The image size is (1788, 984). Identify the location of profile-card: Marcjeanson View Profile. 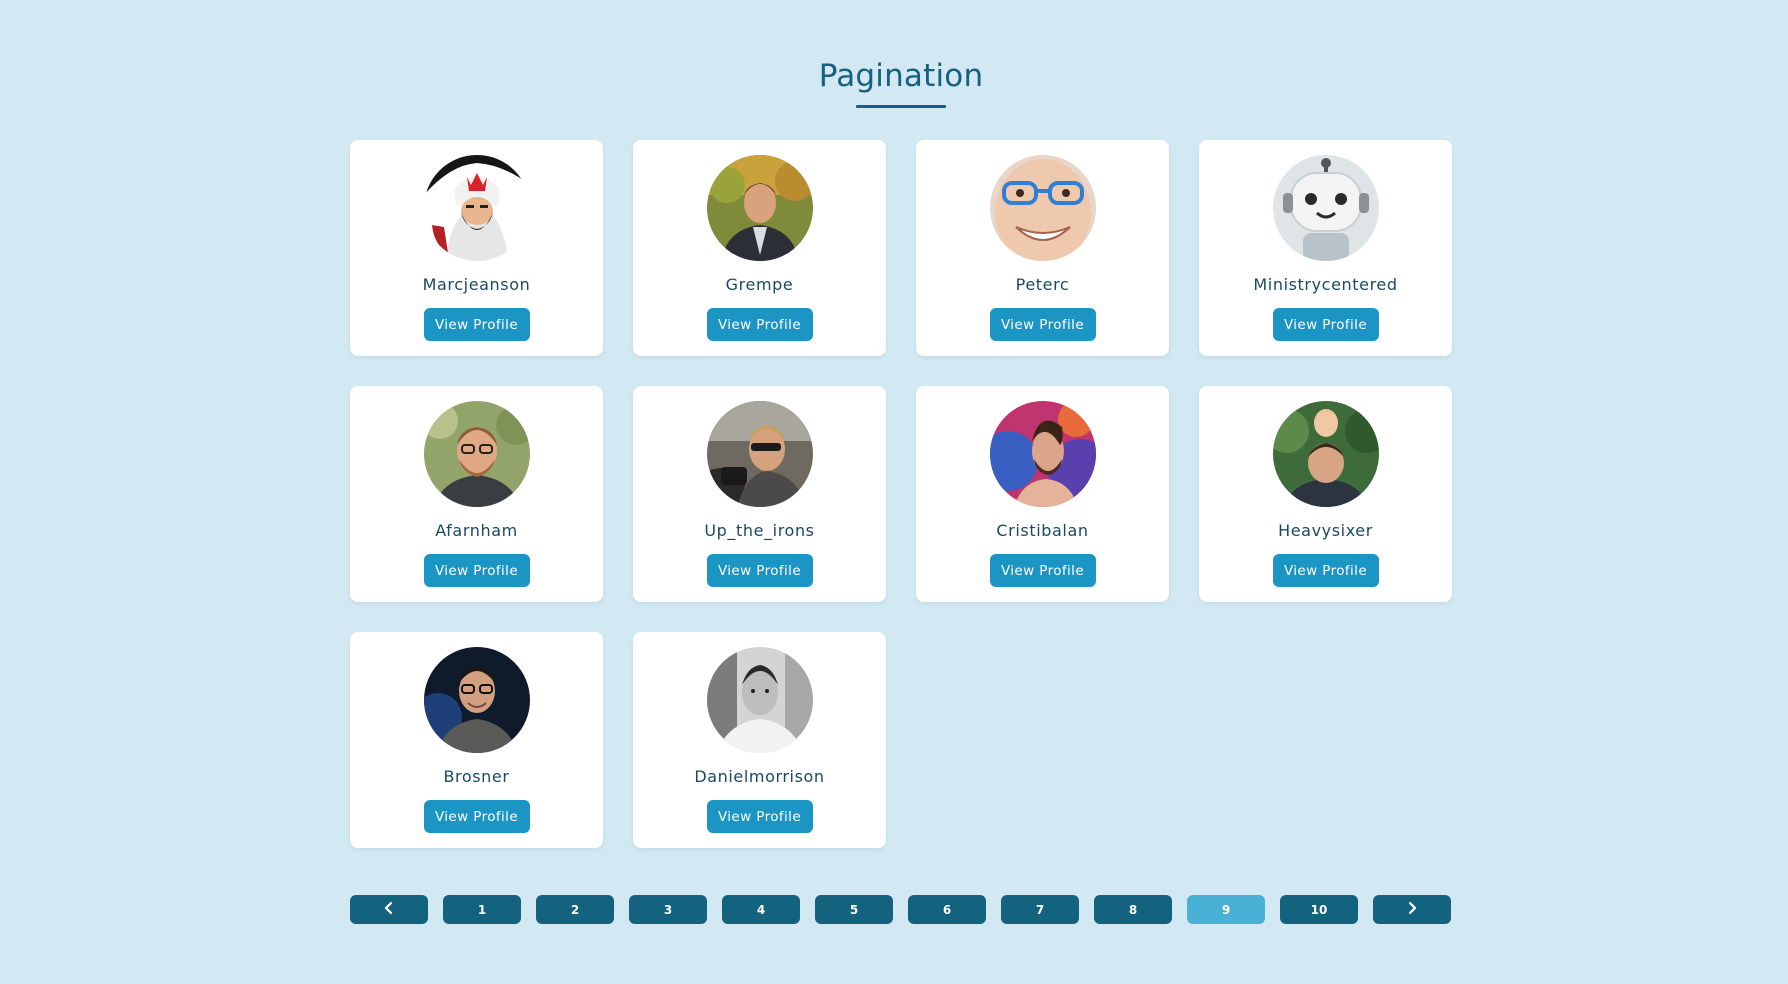
(476, 248).